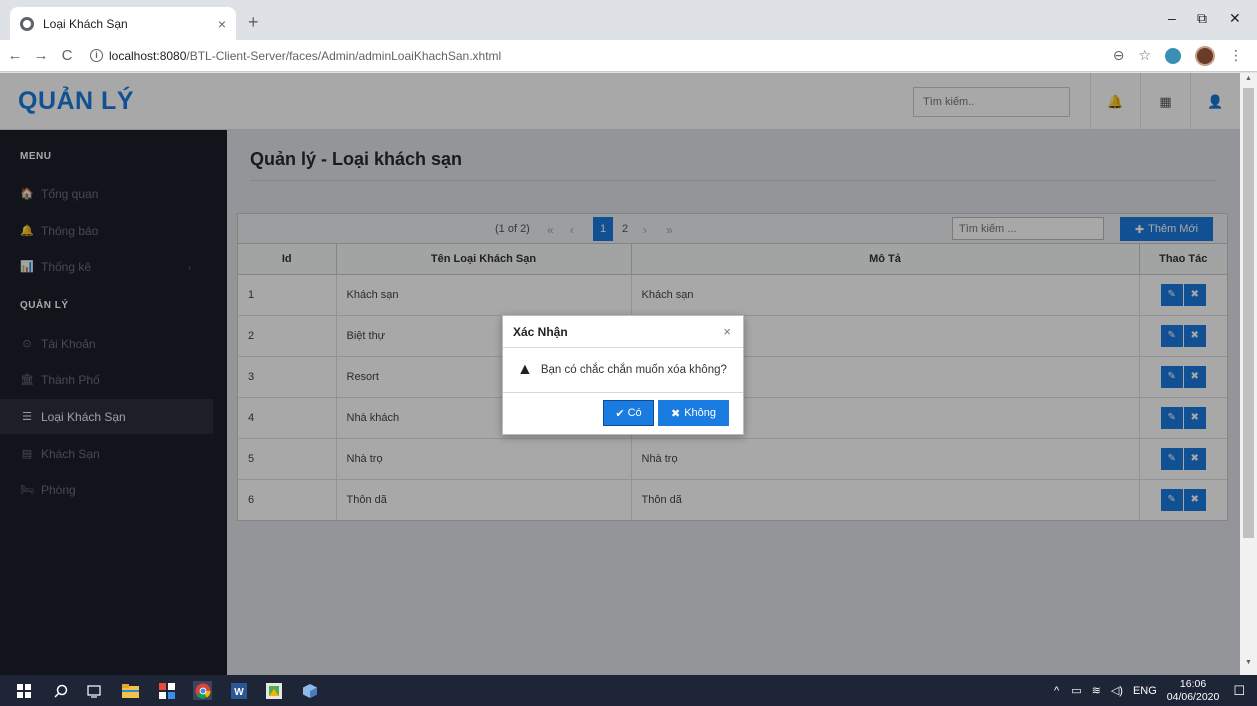 The width and height of the screenshot is (1257, 706). What do you see at coordinates (15, 55) in the screenshot?
I see `back-button: ←` at bounding box center [15, 55].